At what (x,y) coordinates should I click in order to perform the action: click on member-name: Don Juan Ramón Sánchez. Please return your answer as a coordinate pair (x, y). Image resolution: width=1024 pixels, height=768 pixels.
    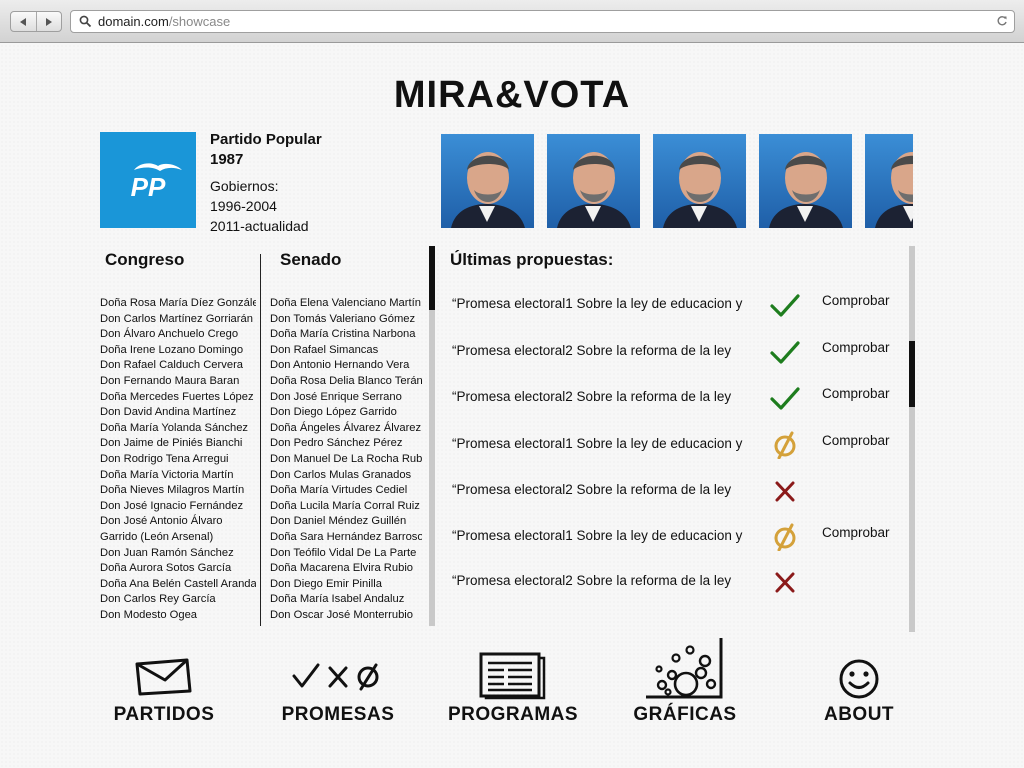
    Looking at the image, I should click on (178, 554).